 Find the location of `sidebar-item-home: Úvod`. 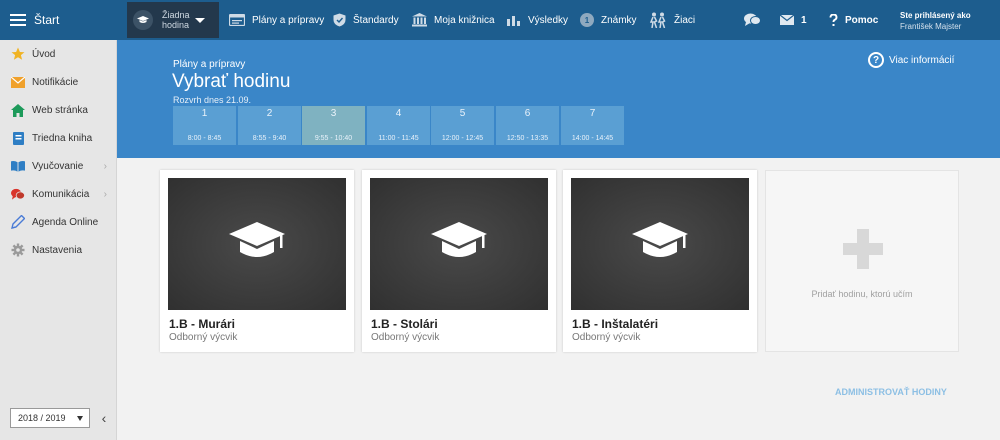

sidebar-item-home: Úvod is located at coordinates (58, 54).